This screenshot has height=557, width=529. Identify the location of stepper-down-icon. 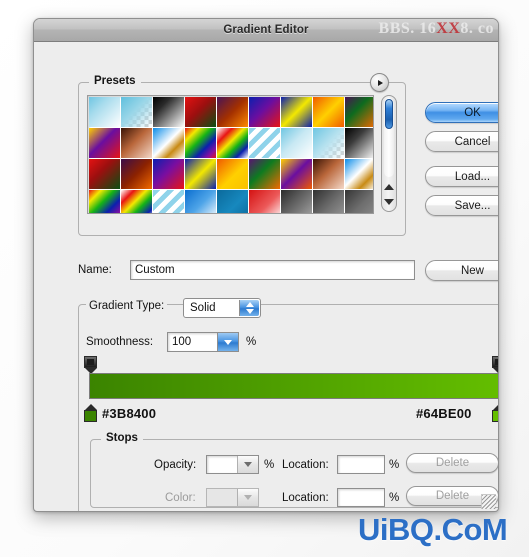
(249, 311).